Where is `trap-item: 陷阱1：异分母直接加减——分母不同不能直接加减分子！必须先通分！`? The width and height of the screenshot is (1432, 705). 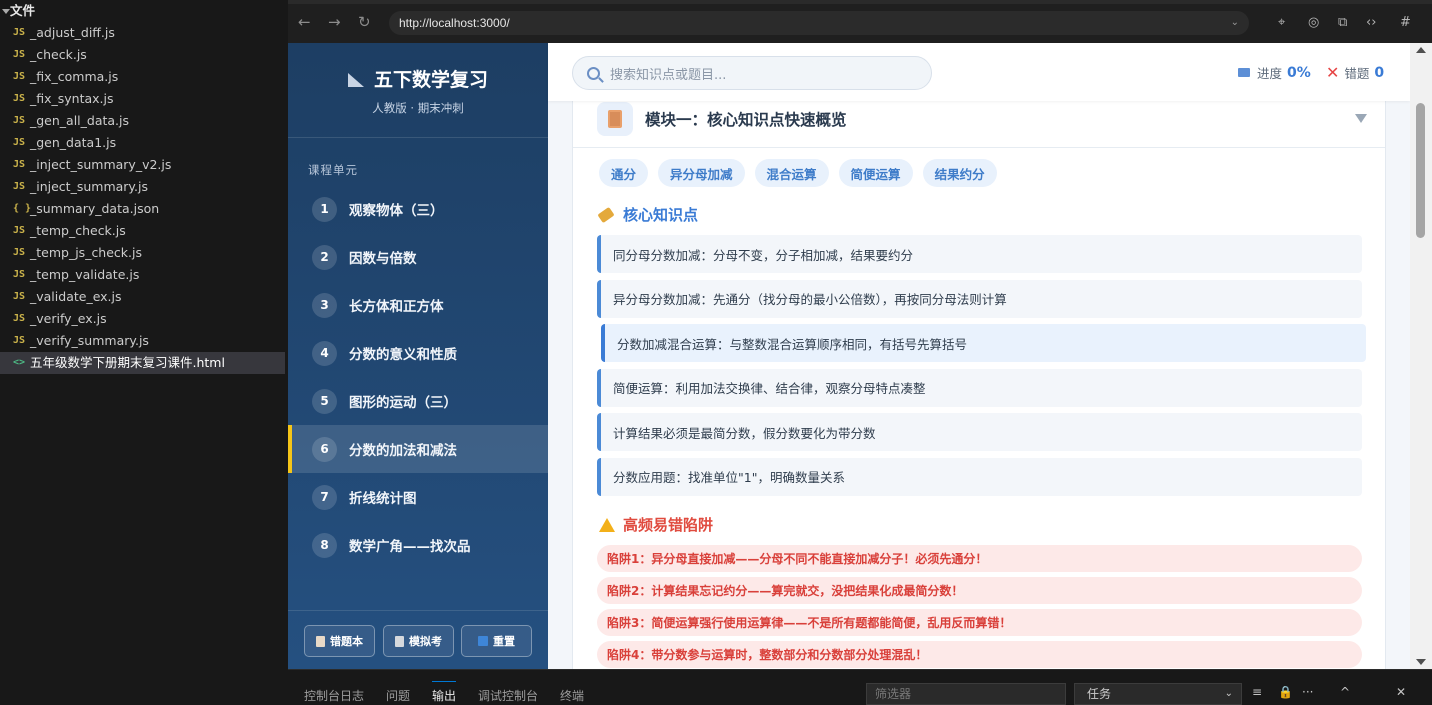 trap-item: 陷阱1：异分母直接加减——分母不同不能直接加减分子！必须先通分！ is located at coordinates (979, 558).